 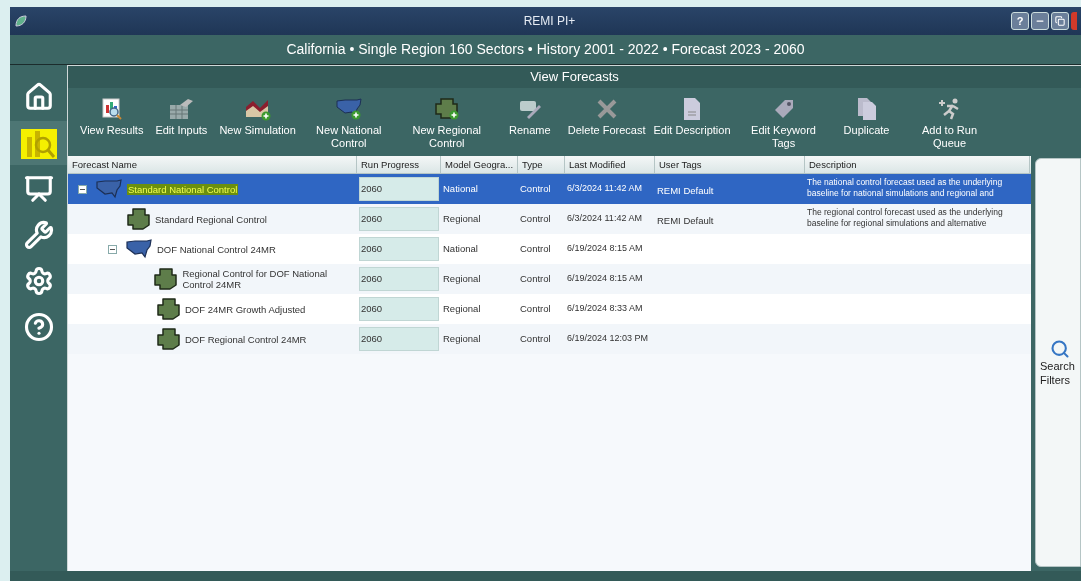 What do you see at coordinates (730, 164) in the screenshot?
I see `column-header: User Tags` at bounding box center [730, 164].